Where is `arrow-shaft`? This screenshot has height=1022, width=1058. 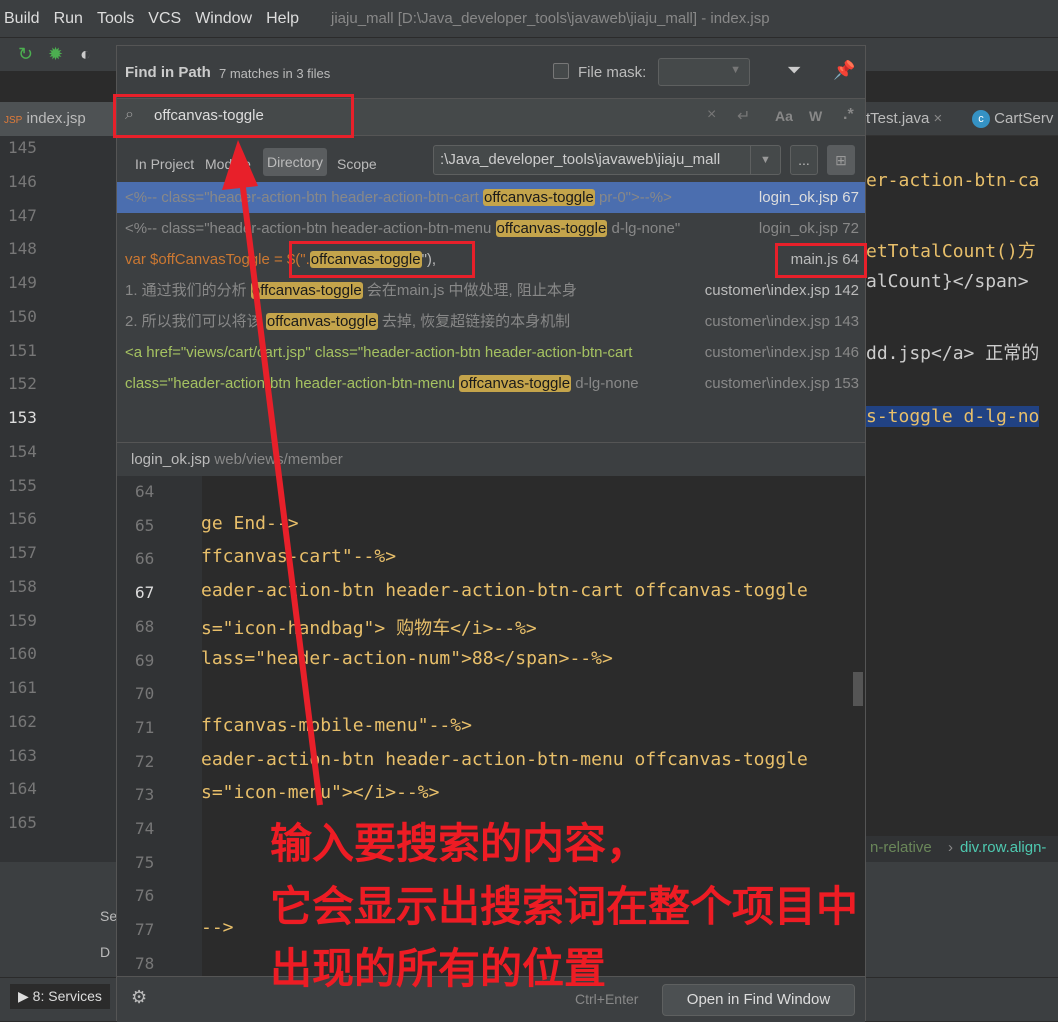 arrow-shaft is located at coordinates (281, 492).